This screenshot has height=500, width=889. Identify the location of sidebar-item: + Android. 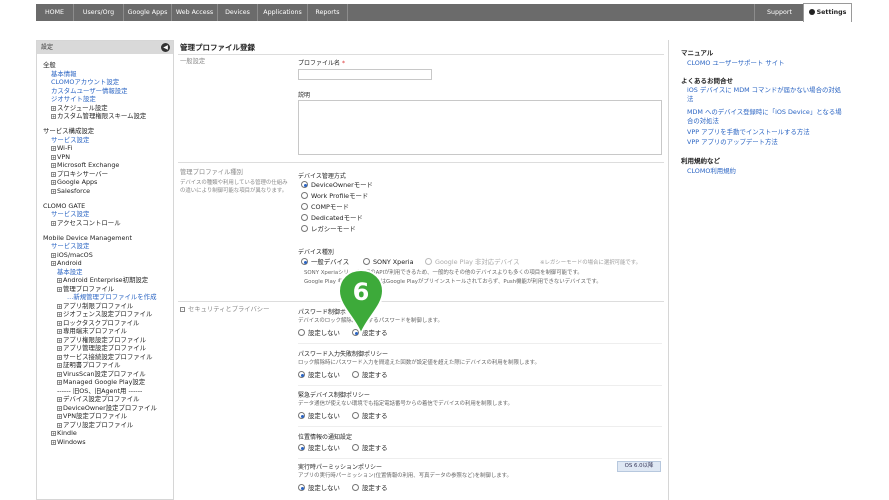
(66, 263).